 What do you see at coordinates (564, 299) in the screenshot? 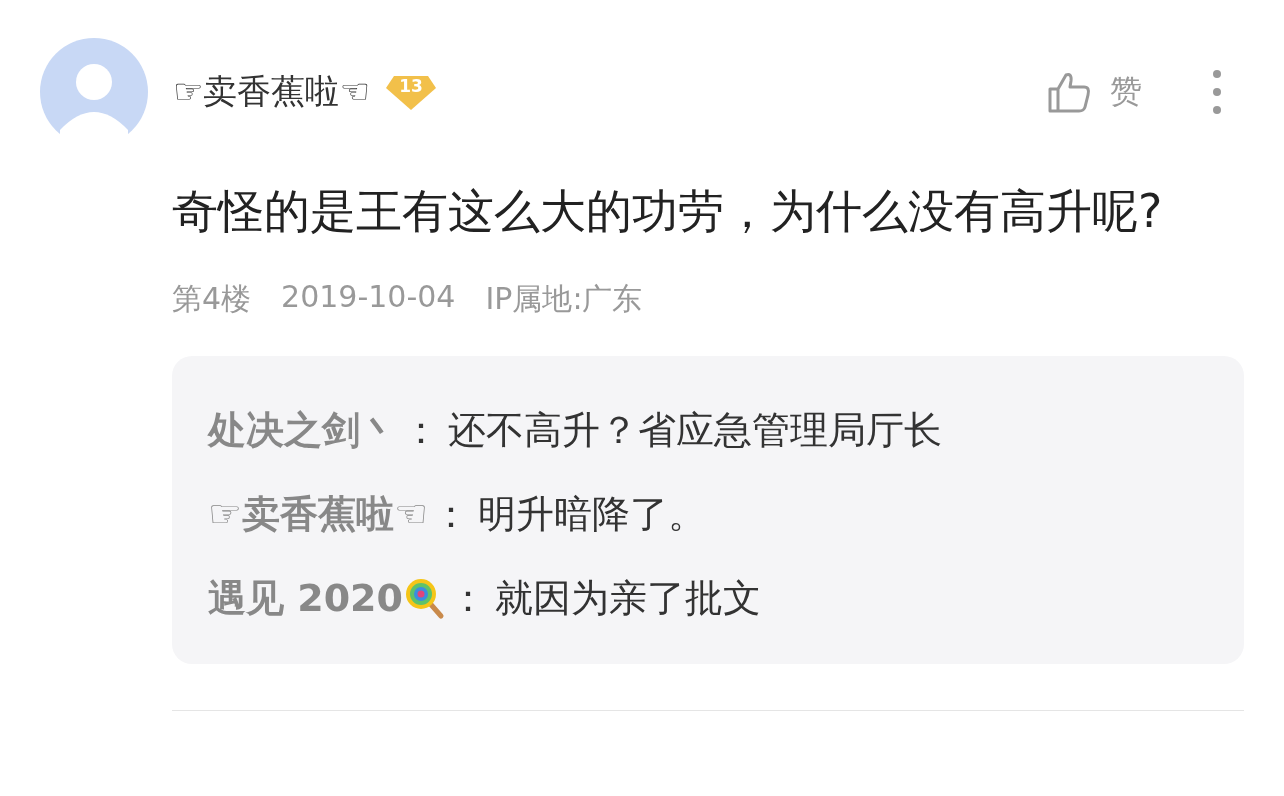
I see `ip-location: IP属地:广东` at bounding box center [564, 299].